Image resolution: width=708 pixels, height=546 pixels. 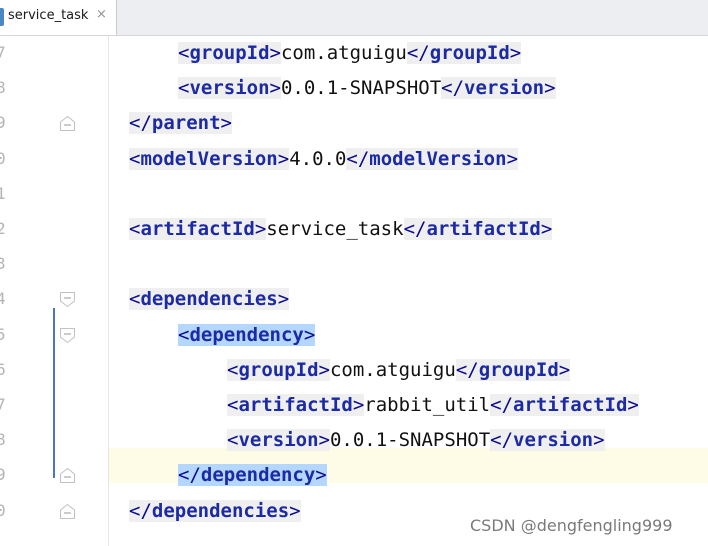 I want to click on tab-service-task: service_task ×, so click(x=58, y=17).